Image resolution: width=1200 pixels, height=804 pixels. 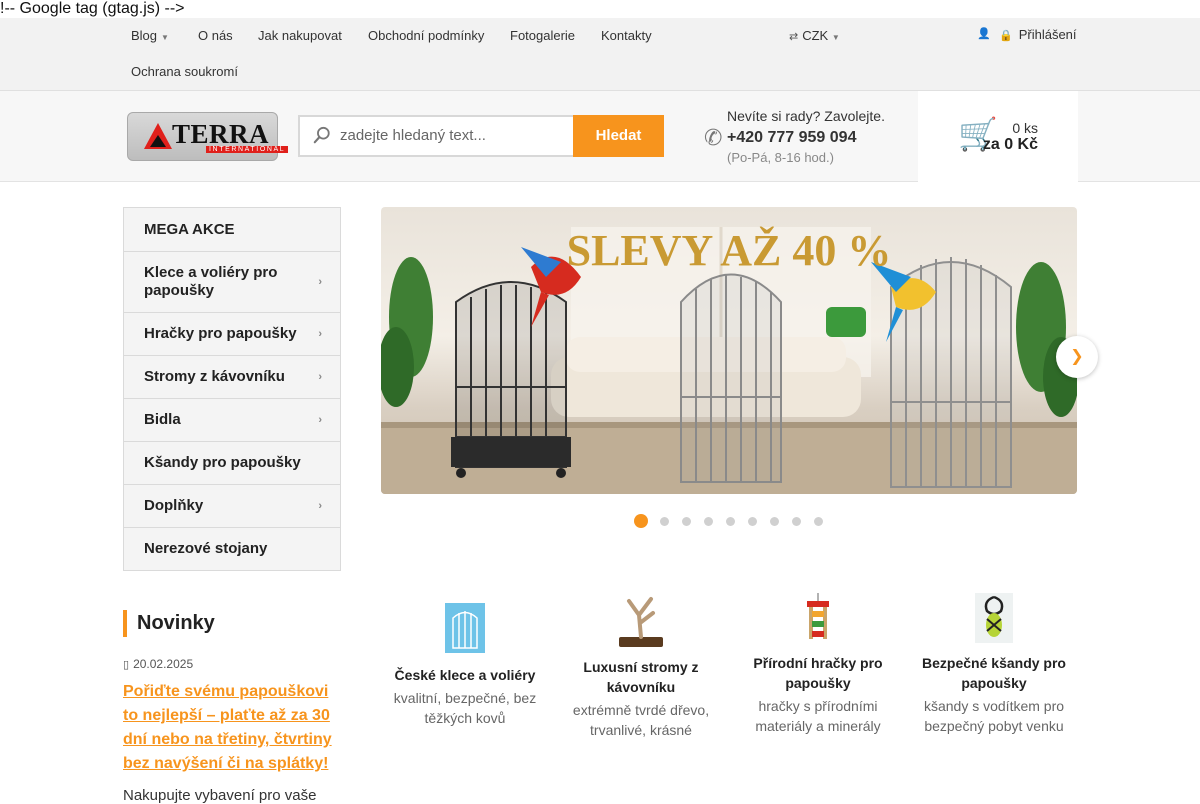 I want to click on site-logo: TERRA INTERNATIONAL, so click(x=208, y=136).